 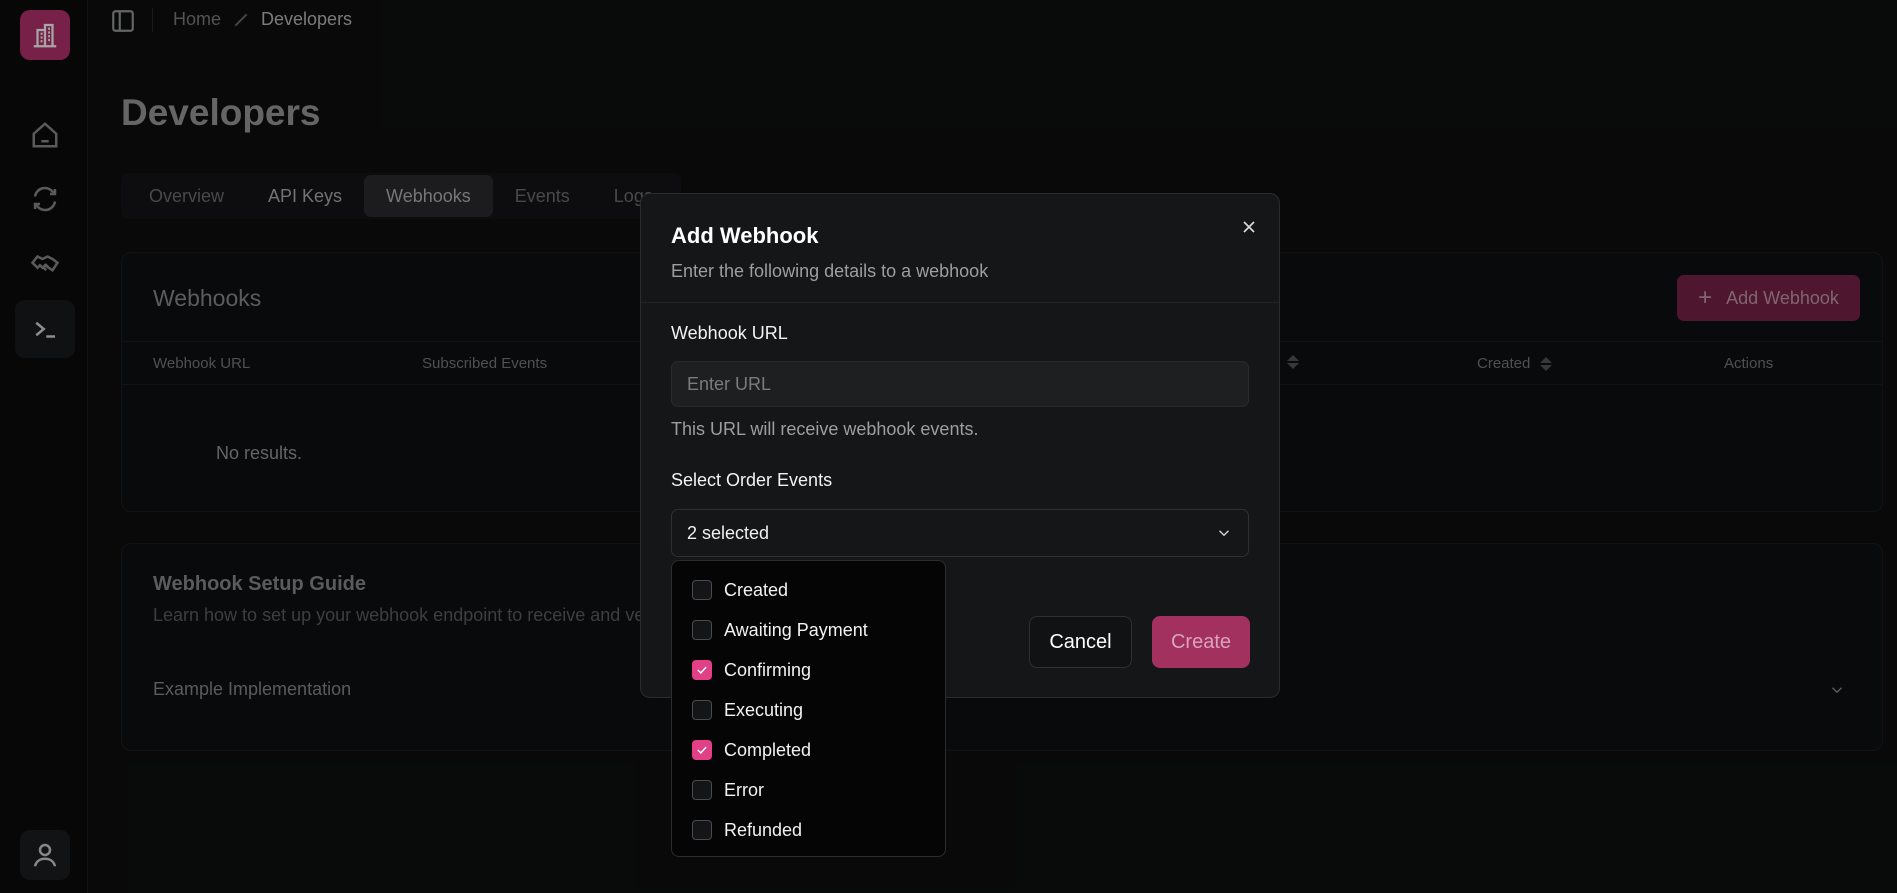 What do you see at coordinates (744, 789) in the screenshot?
I see `event-option-label: Error` at bounding box center [744, 789].